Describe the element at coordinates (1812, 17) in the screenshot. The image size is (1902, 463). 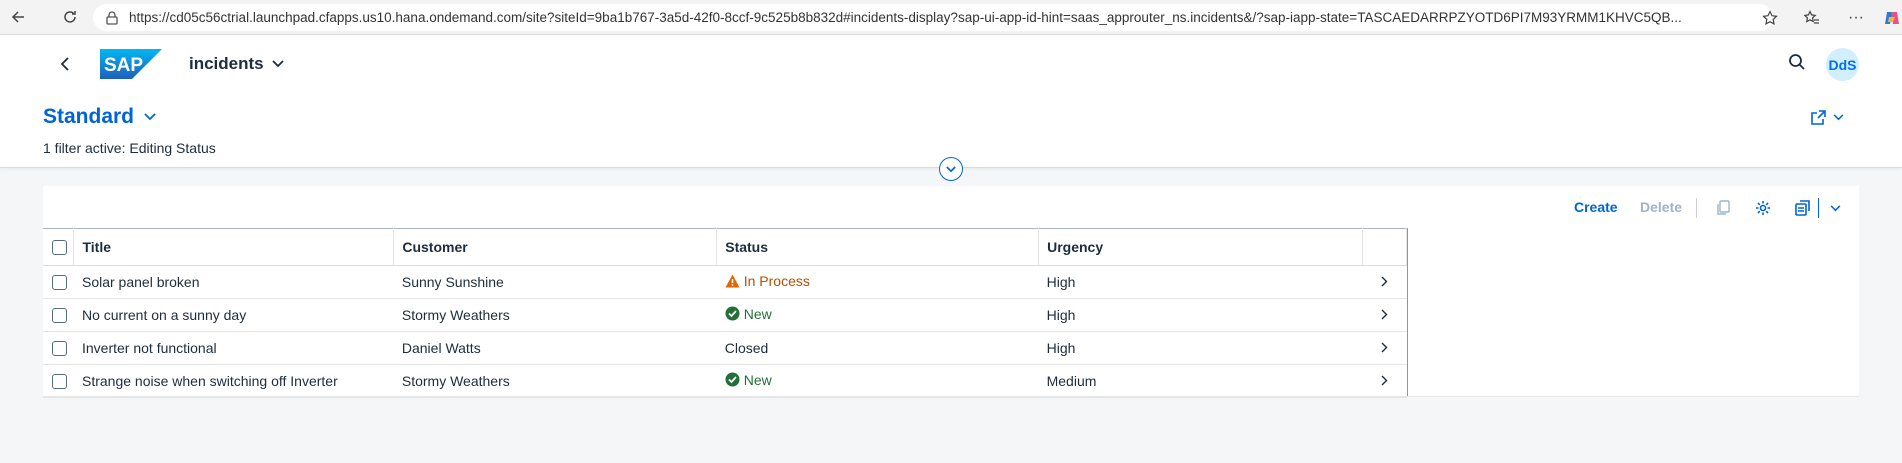
I see `favorites-button` at that location.